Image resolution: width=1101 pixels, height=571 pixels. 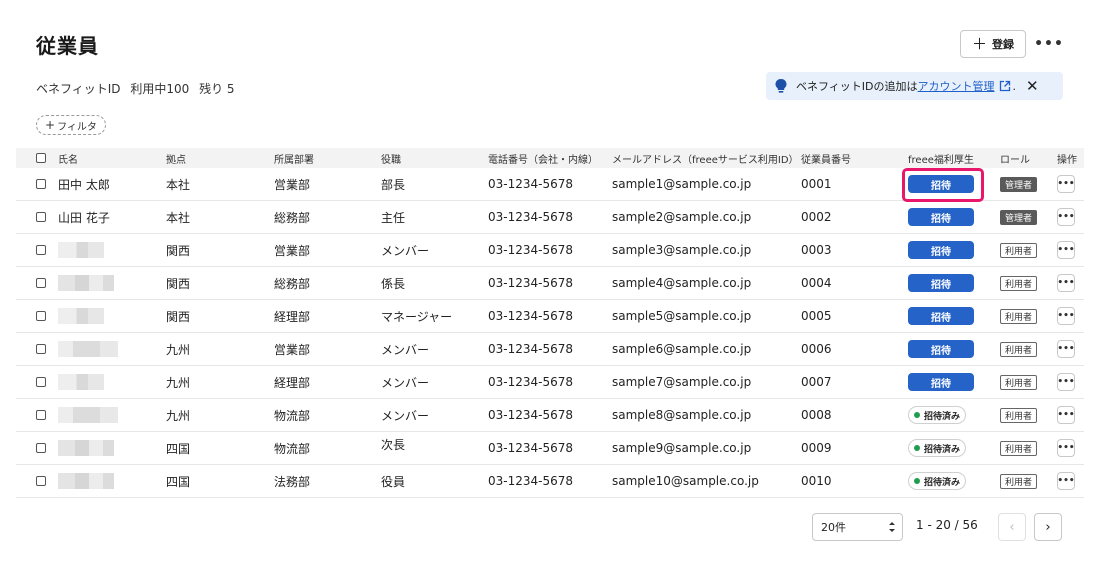 What do you see at coordinates (816, 382) in the screenshot?
I see `employee-number: 0007` at bounding box center [816, 382].